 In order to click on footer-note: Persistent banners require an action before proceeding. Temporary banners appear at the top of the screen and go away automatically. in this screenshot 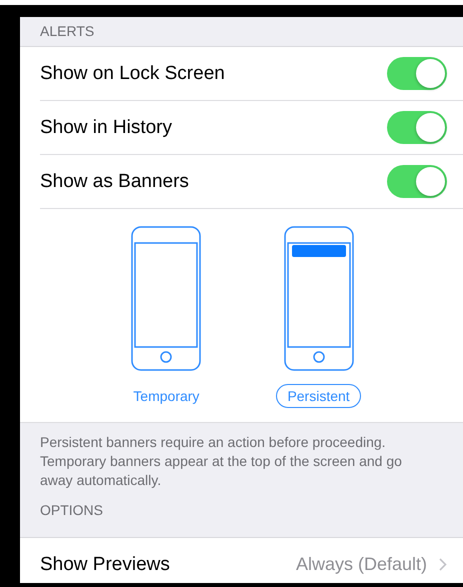, I will do `click(221, 461)`.